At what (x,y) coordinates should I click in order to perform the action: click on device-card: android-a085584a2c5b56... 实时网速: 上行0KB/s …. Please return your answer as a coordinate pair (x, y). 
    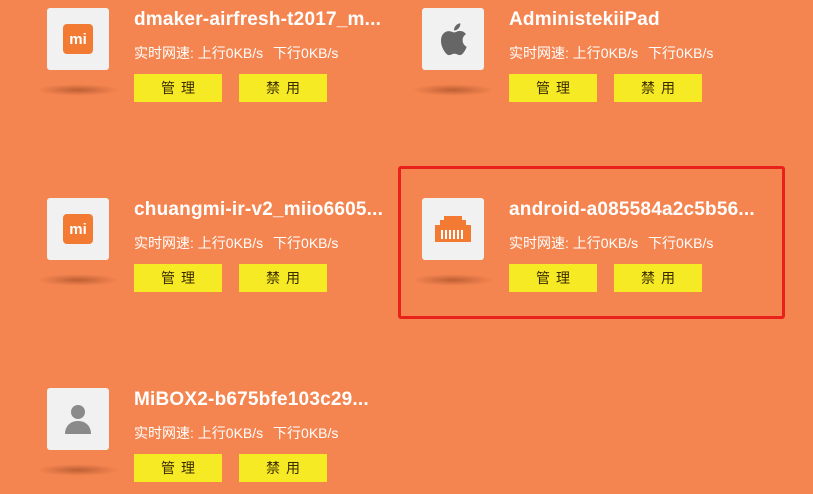
    Looking at the image, I should click on (565, 245).